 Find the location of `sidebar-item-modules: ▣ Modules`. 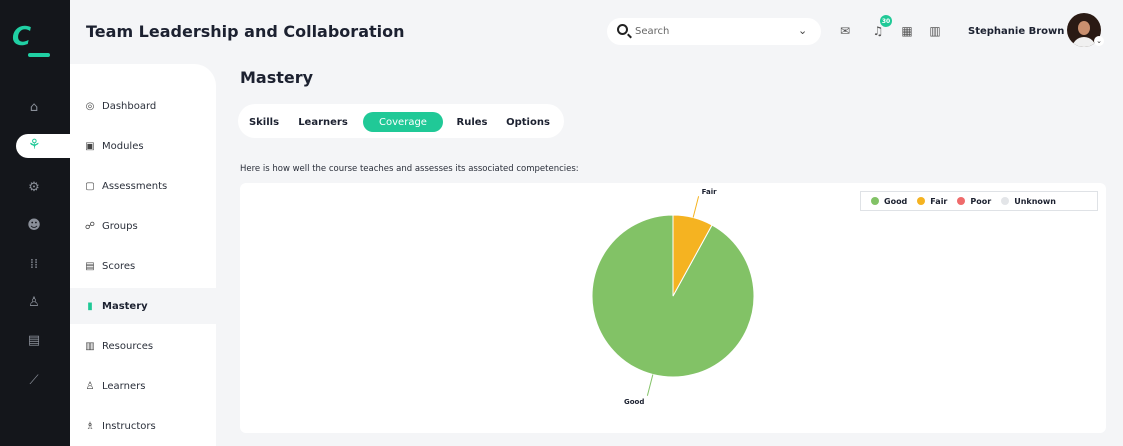

sidebar-item-modules: ▣ Modules is located at coordinates (143, 146).